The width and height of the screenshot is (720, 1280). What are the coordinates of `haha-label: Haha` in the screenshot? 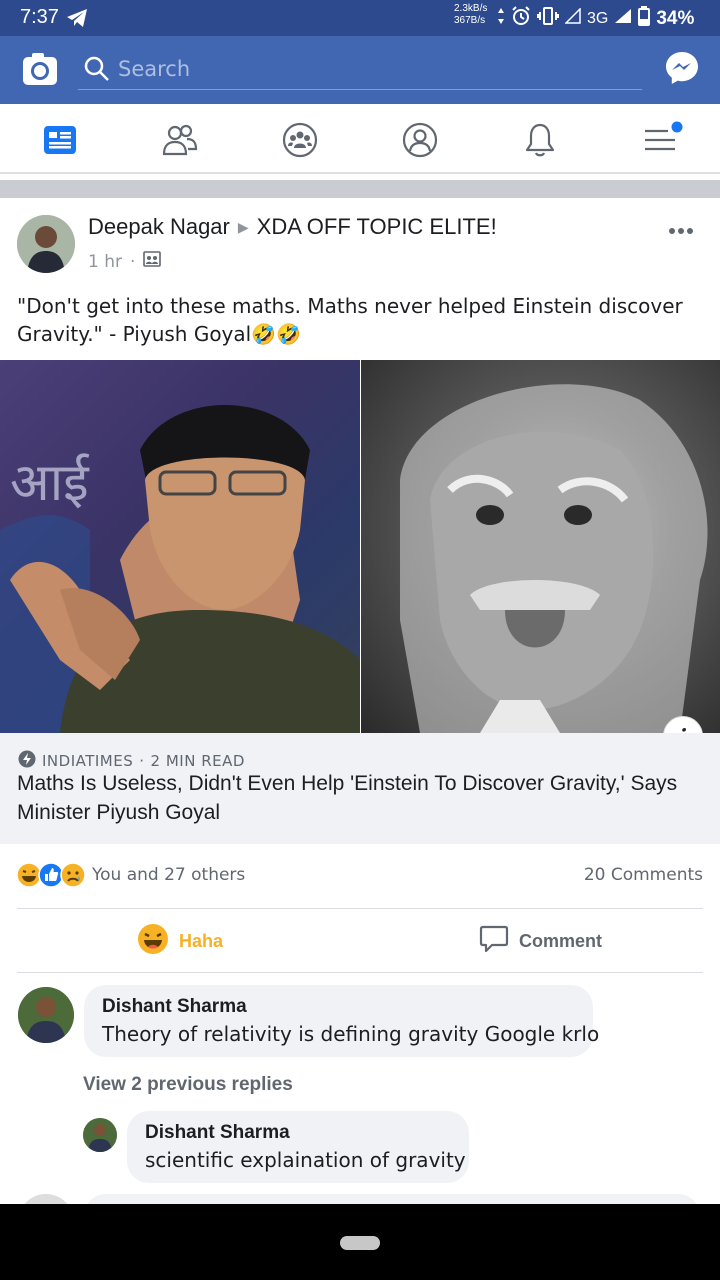 It's located at (201, 940).